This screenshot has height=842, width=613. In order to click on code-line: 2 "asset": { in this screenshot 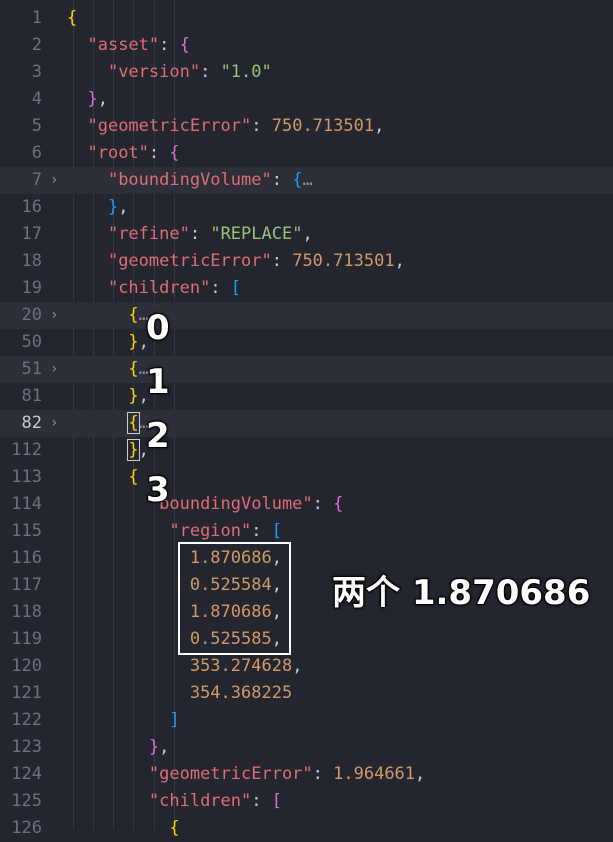, I will do `click(306, 45)`.